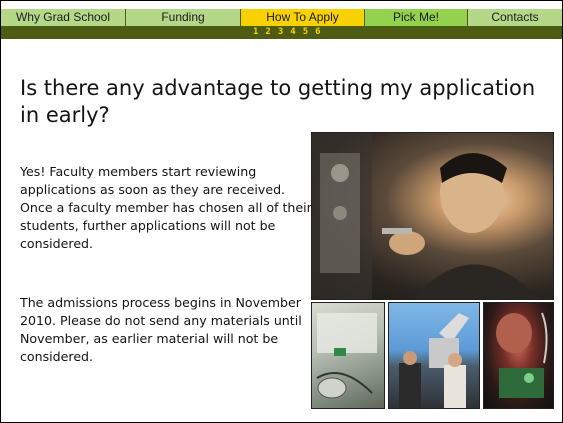 This screenshot has width=563, height=423. What do you see at coordinates (317, 32) in the screenshot?
I see `step-link-6: 6` at bounding box center [317, 32].